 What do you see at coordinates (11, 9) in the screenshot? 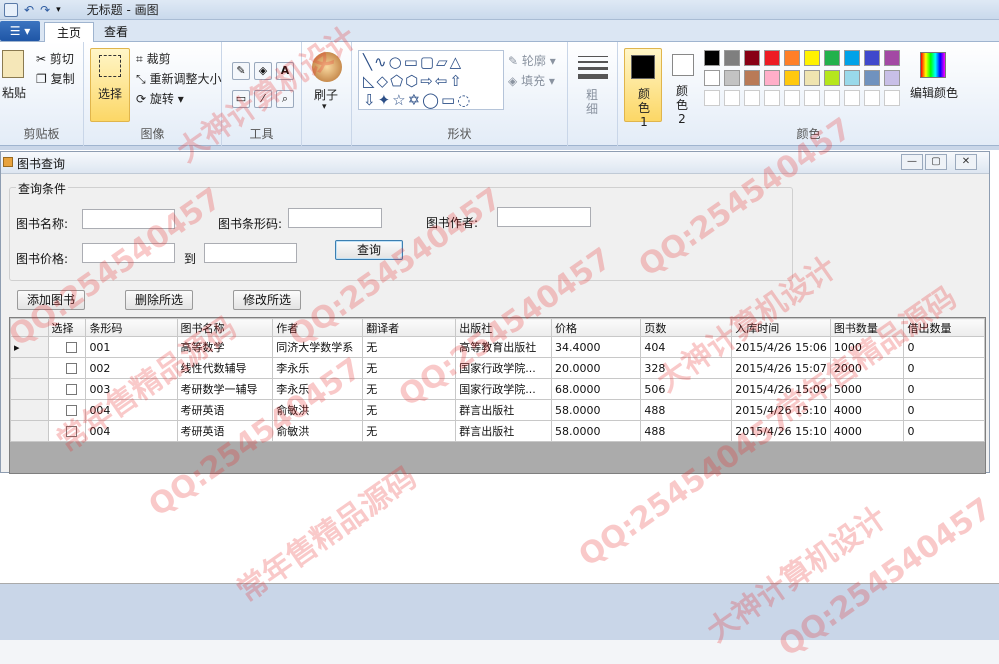
I see `save-icon` at bounding box center [11, 9].